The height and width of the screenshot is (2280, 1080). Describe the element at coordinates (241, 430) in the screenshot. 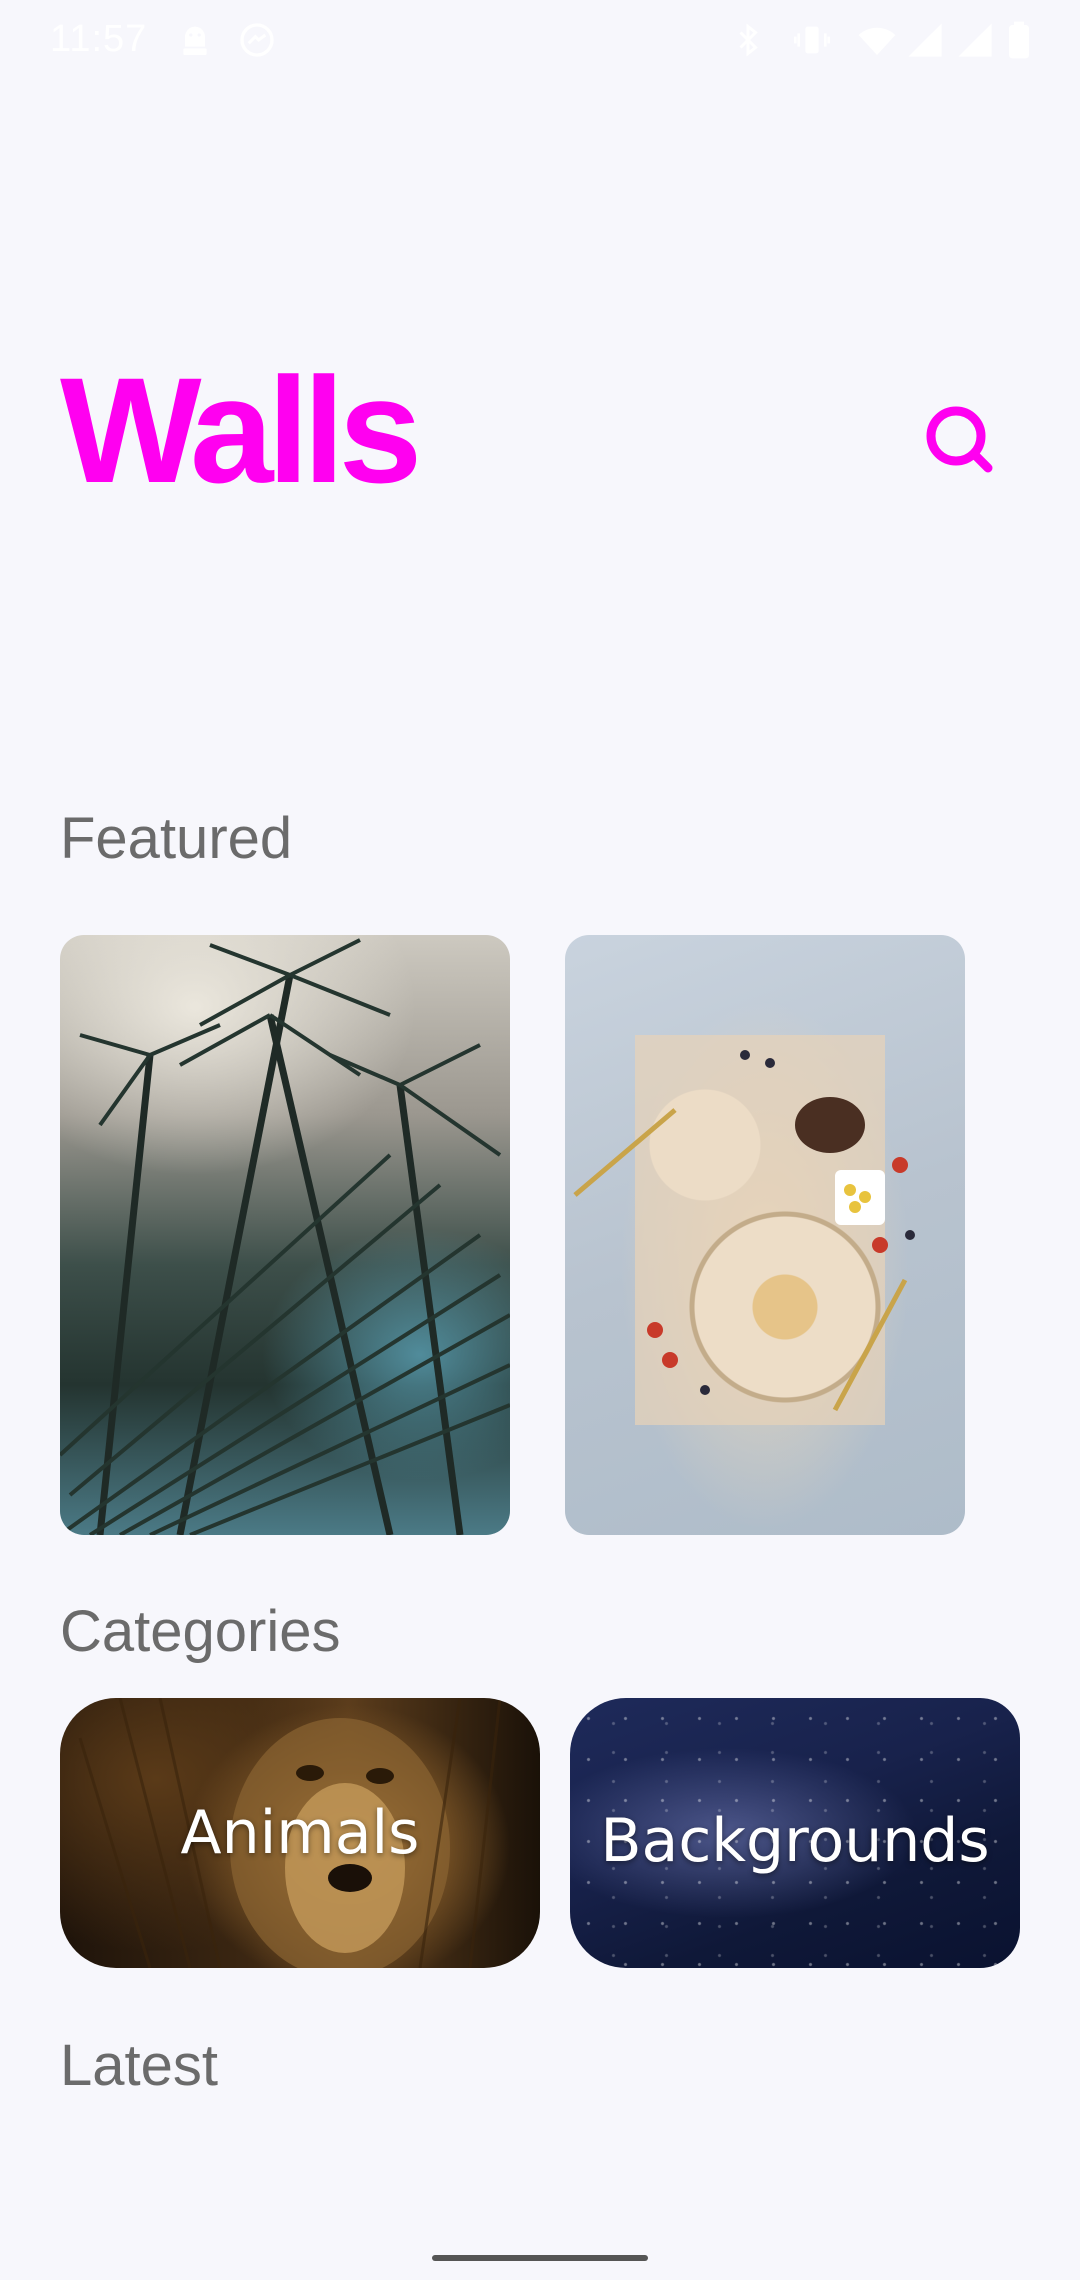

I see `app-title: Walls` at that location.